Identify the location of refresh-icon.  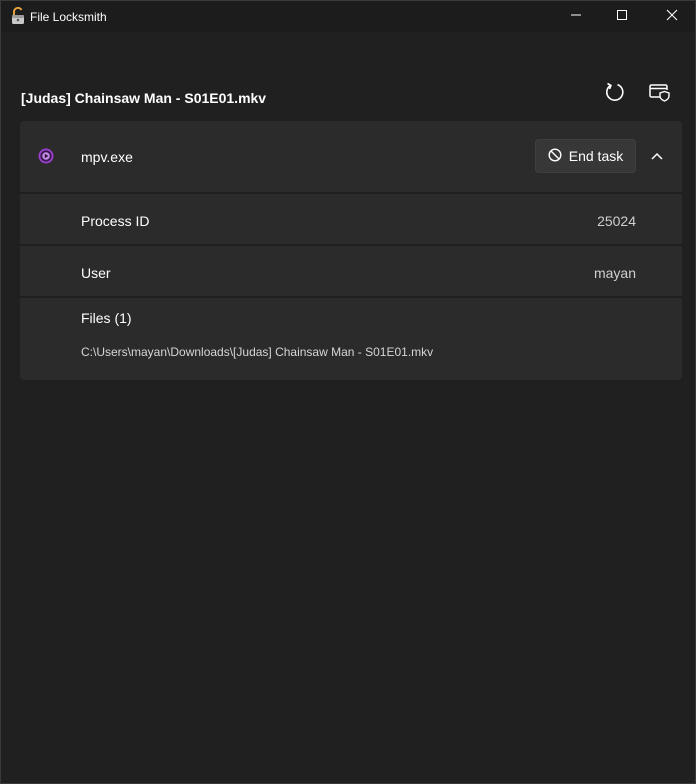
(615, 94).